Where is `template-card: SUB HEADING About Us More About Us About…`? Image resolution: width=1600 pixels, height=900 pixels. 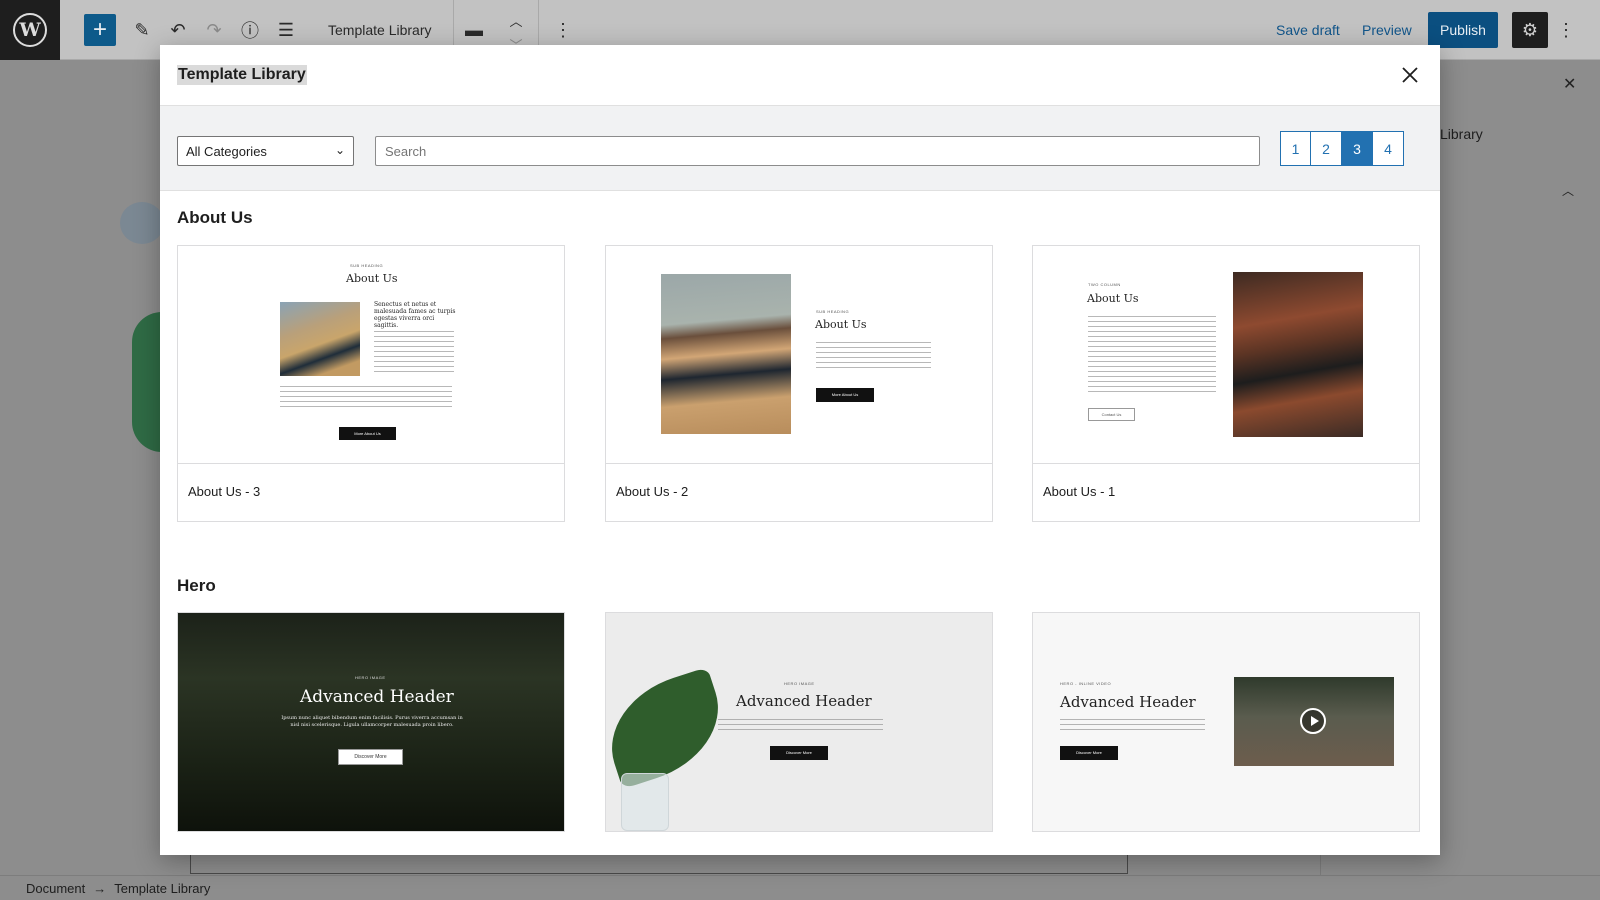
template-card: SUB HEADING About Us More About Us About… is located at coordinates (799, 383).